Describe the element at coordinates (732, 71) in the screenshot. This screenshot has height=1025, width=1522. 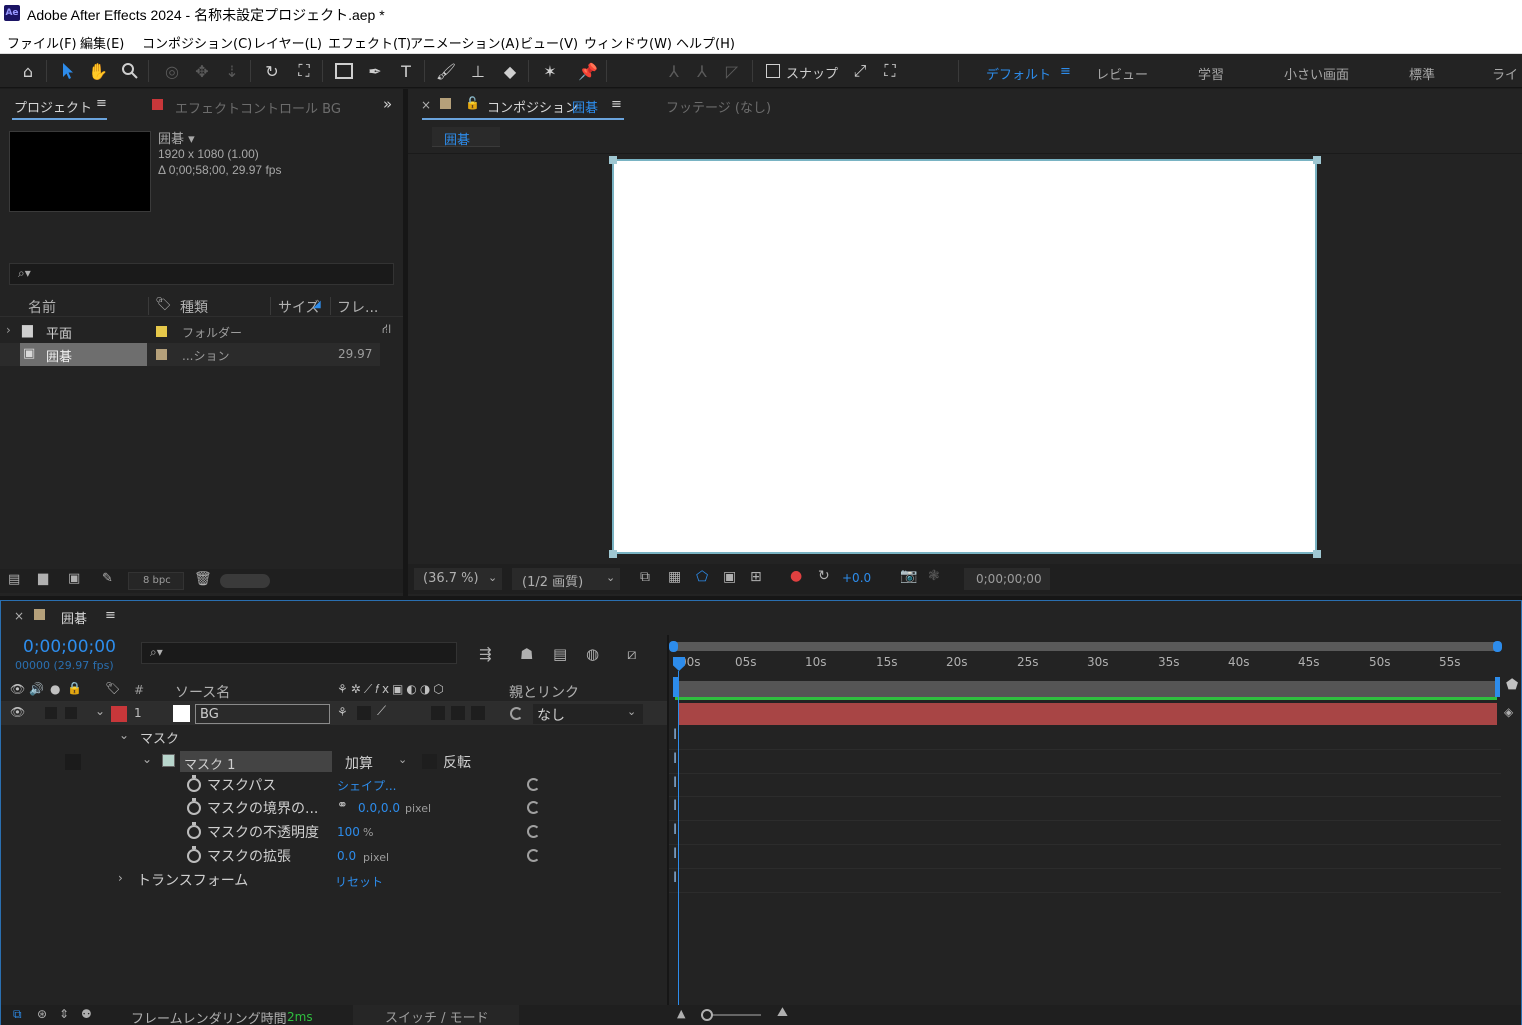
I see `axis-view-icon: ◸` at that location.